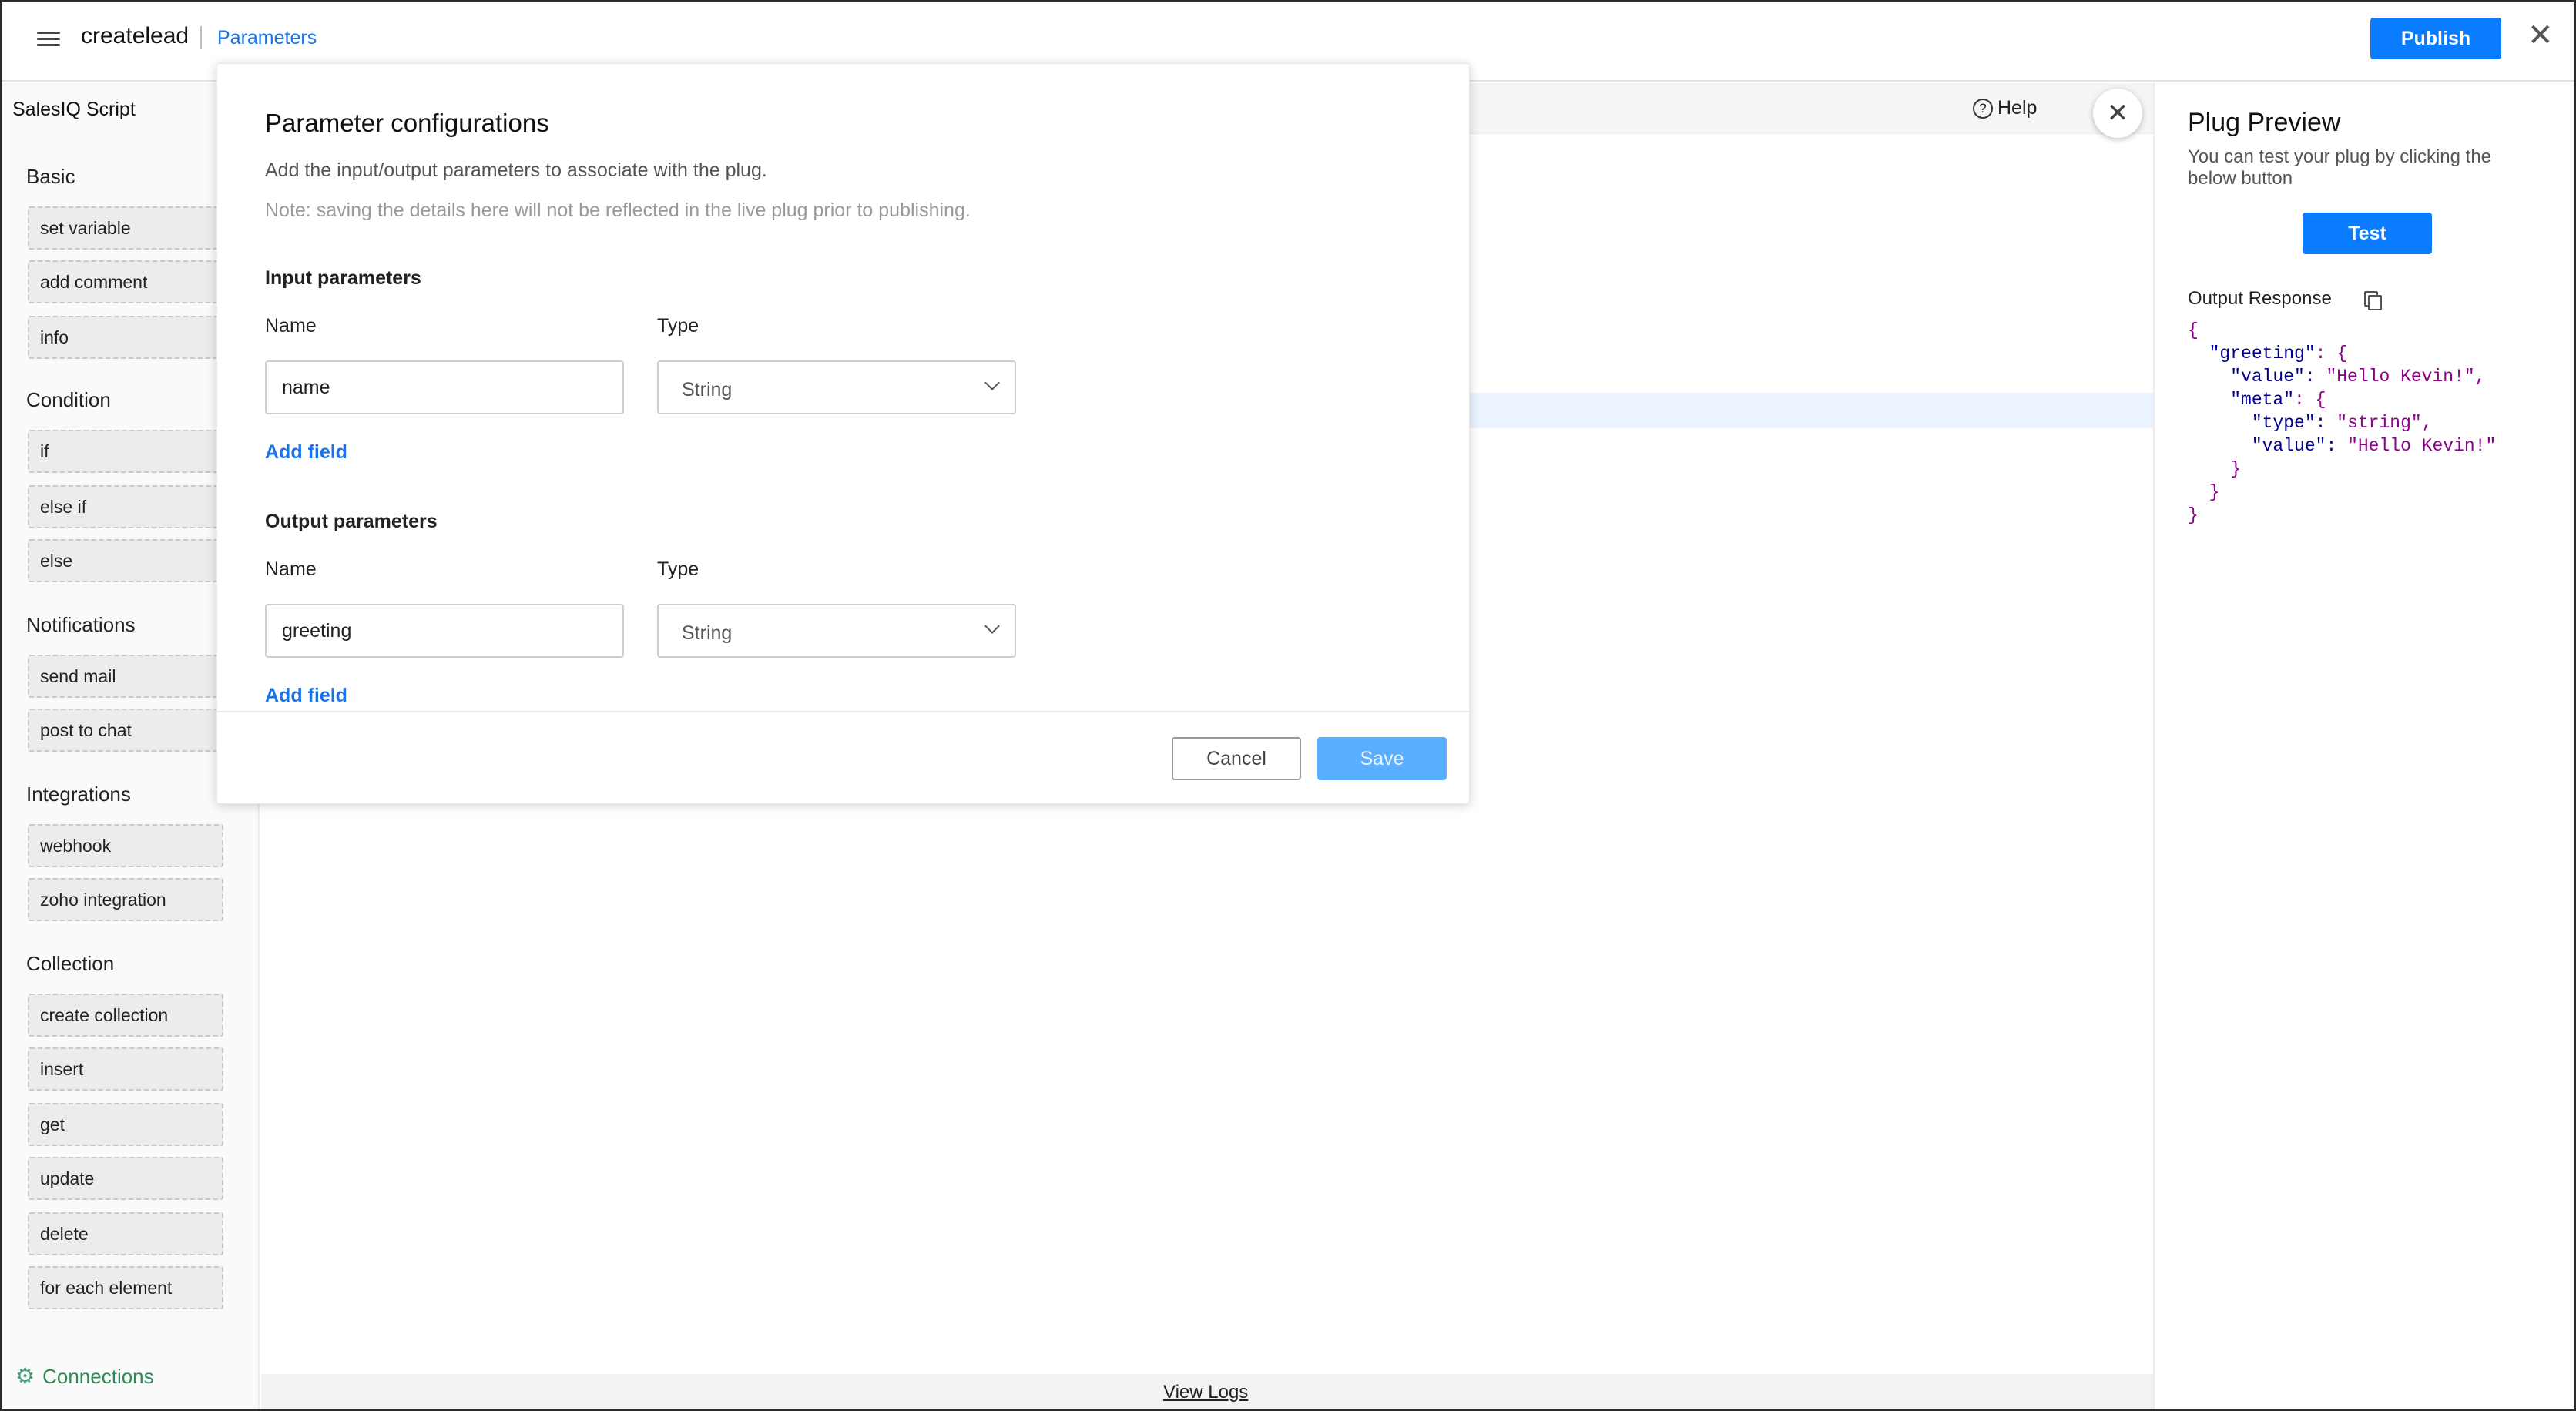 This screenshot has width=2576, height=1411. What do you see at coordinates (267, 38) in the screenshot?
I see `breadcrumb-parameters: Parameters` at bounding box center [267, 38].